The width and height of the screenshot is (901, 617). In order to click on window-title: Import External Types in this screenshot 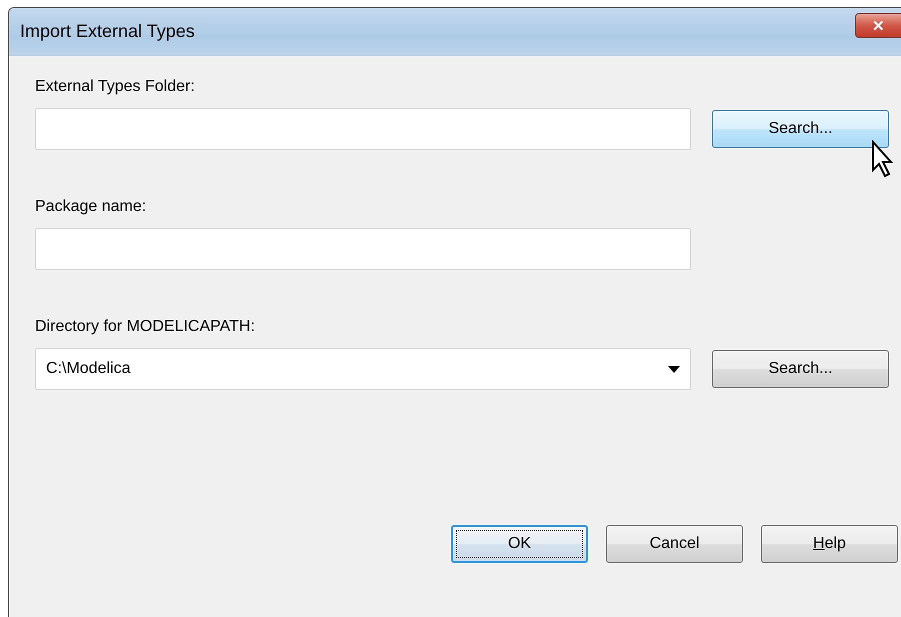, I will do `click(107, 31)`.